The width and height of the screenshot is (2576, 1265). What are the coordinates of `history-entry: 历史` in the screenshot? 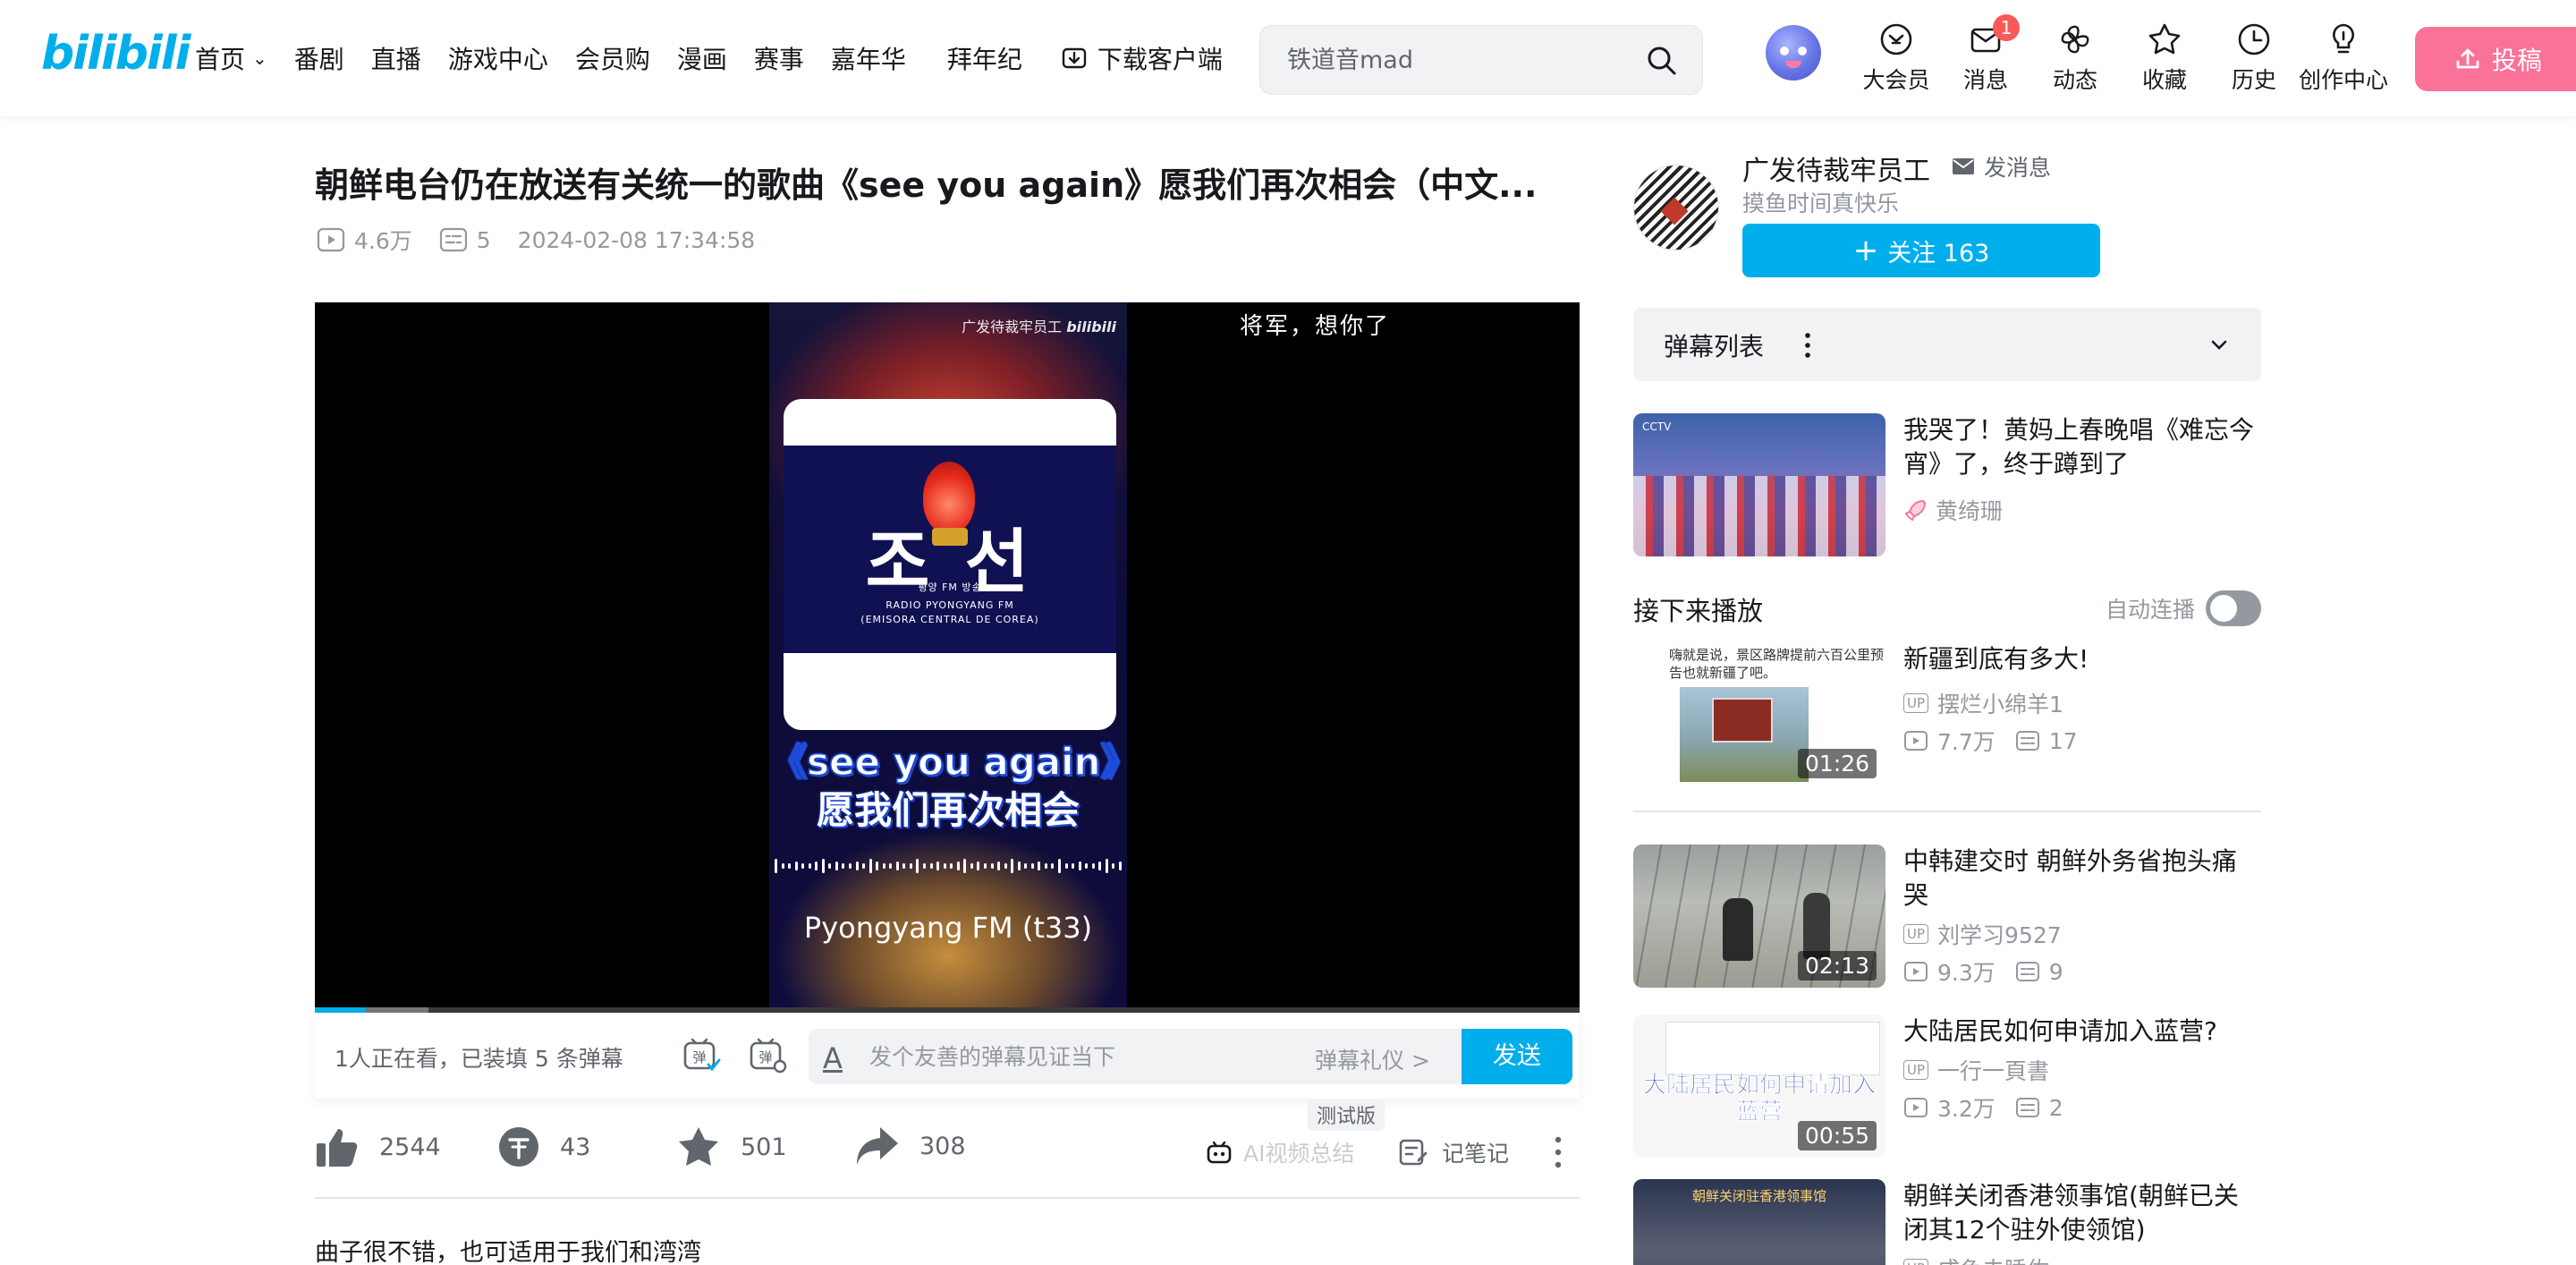 It's located at (2254, 58).